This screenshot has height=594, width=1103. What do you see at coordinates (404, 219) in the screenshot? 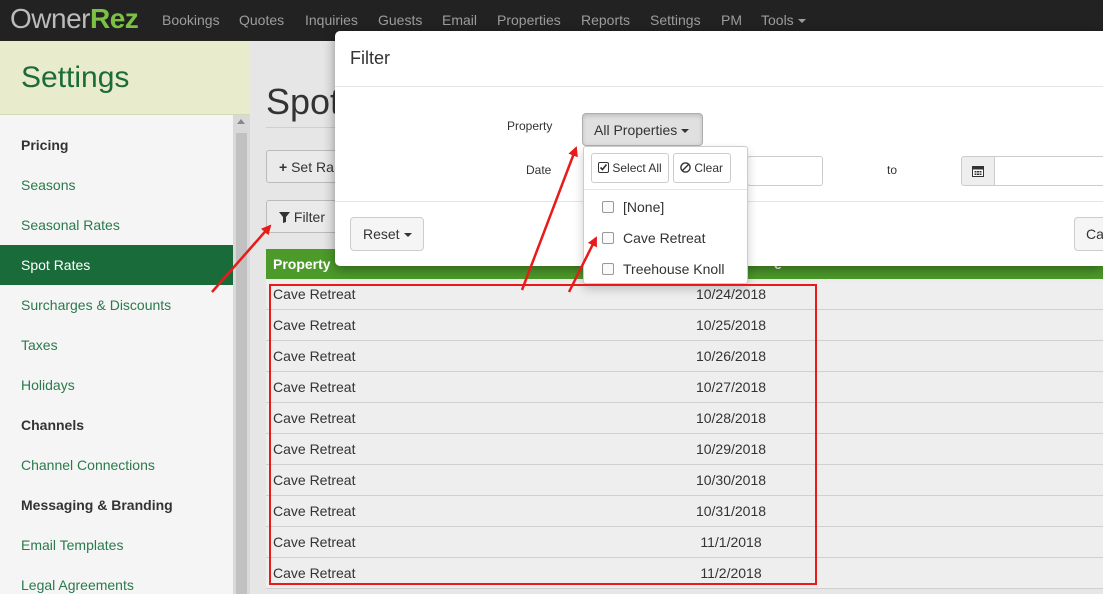
I see `annotation-arrows` at bounding box center [404, 219].